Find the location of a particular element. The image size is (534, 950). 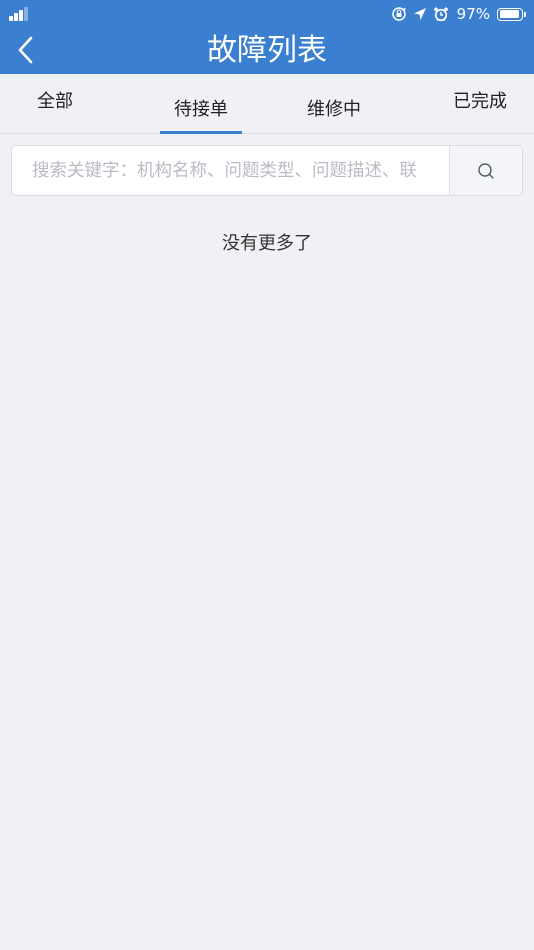

battery-fill is located at coordinates (509, 14).